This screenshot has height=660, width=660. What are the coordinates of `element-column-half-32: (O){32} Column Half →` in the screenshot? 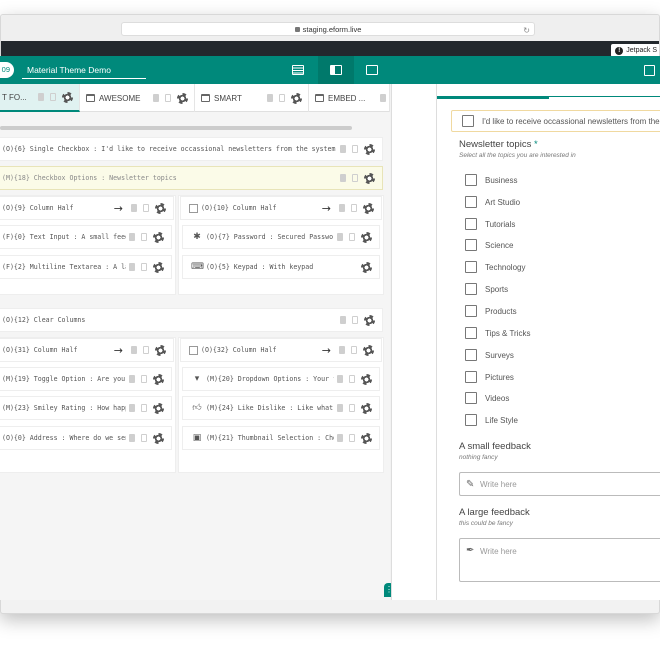 It's located at (281, 350).